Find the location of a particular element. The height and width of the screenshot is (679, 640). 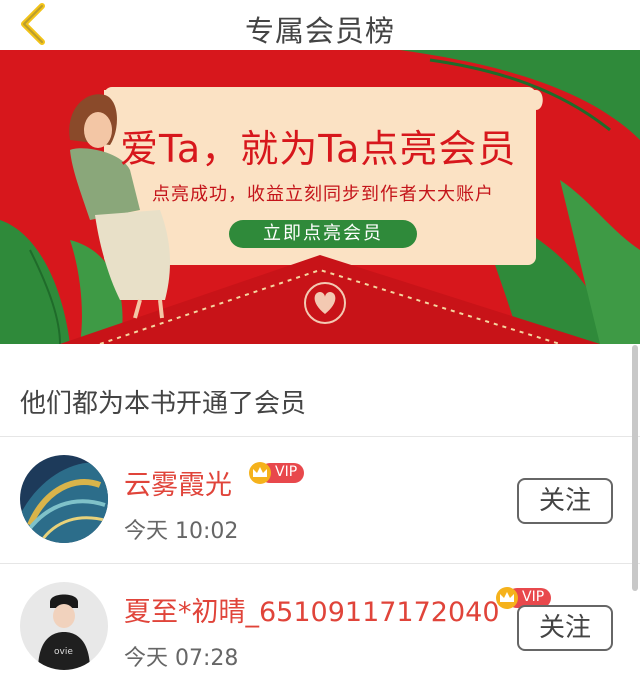

timestamp: 今天 07:28 is located at coordinates (181, 658).